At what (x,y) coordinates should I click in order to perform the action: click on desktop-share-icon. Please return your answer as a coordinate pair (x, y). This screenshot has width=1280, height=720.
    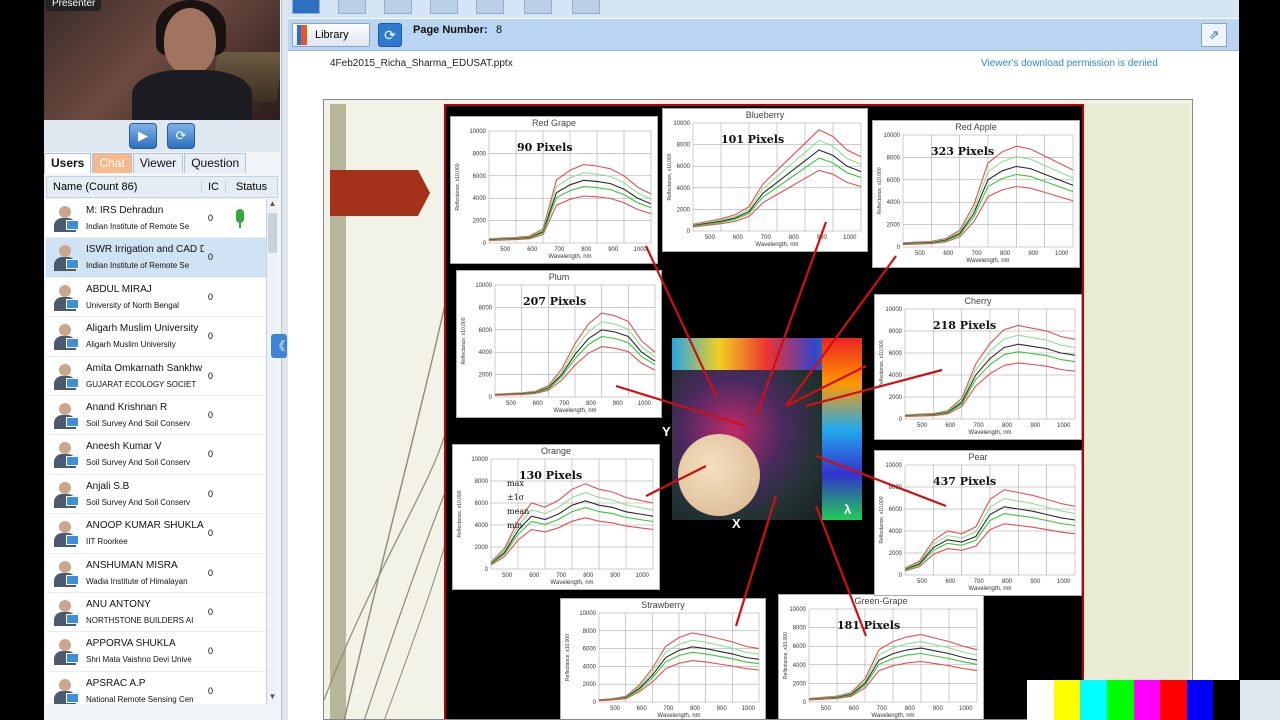
    Looking at the image, I should click on (538, 7).